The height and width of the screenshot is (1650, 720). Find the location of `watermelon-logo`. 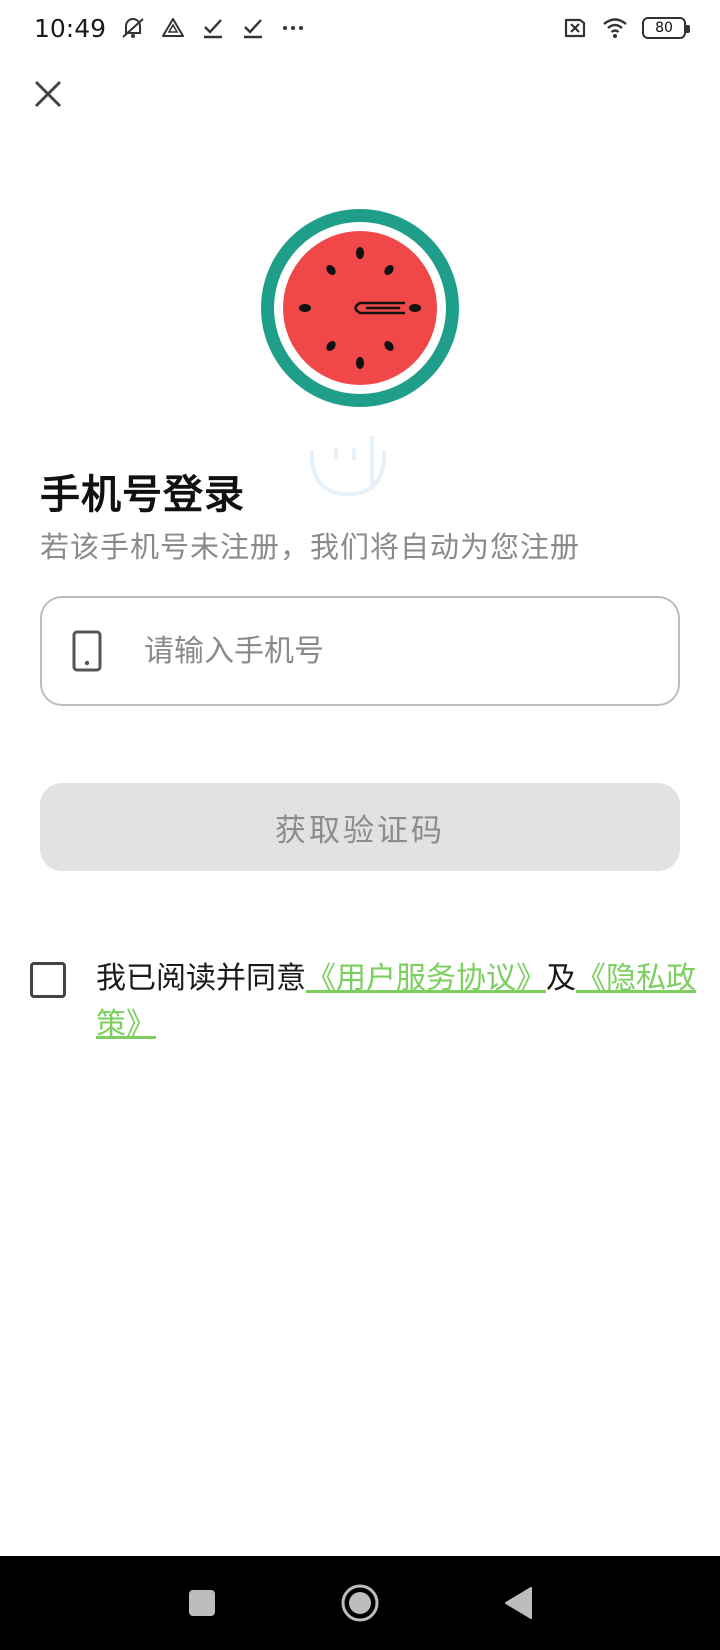

watermelon-logo is located at coordinates (360, 308).